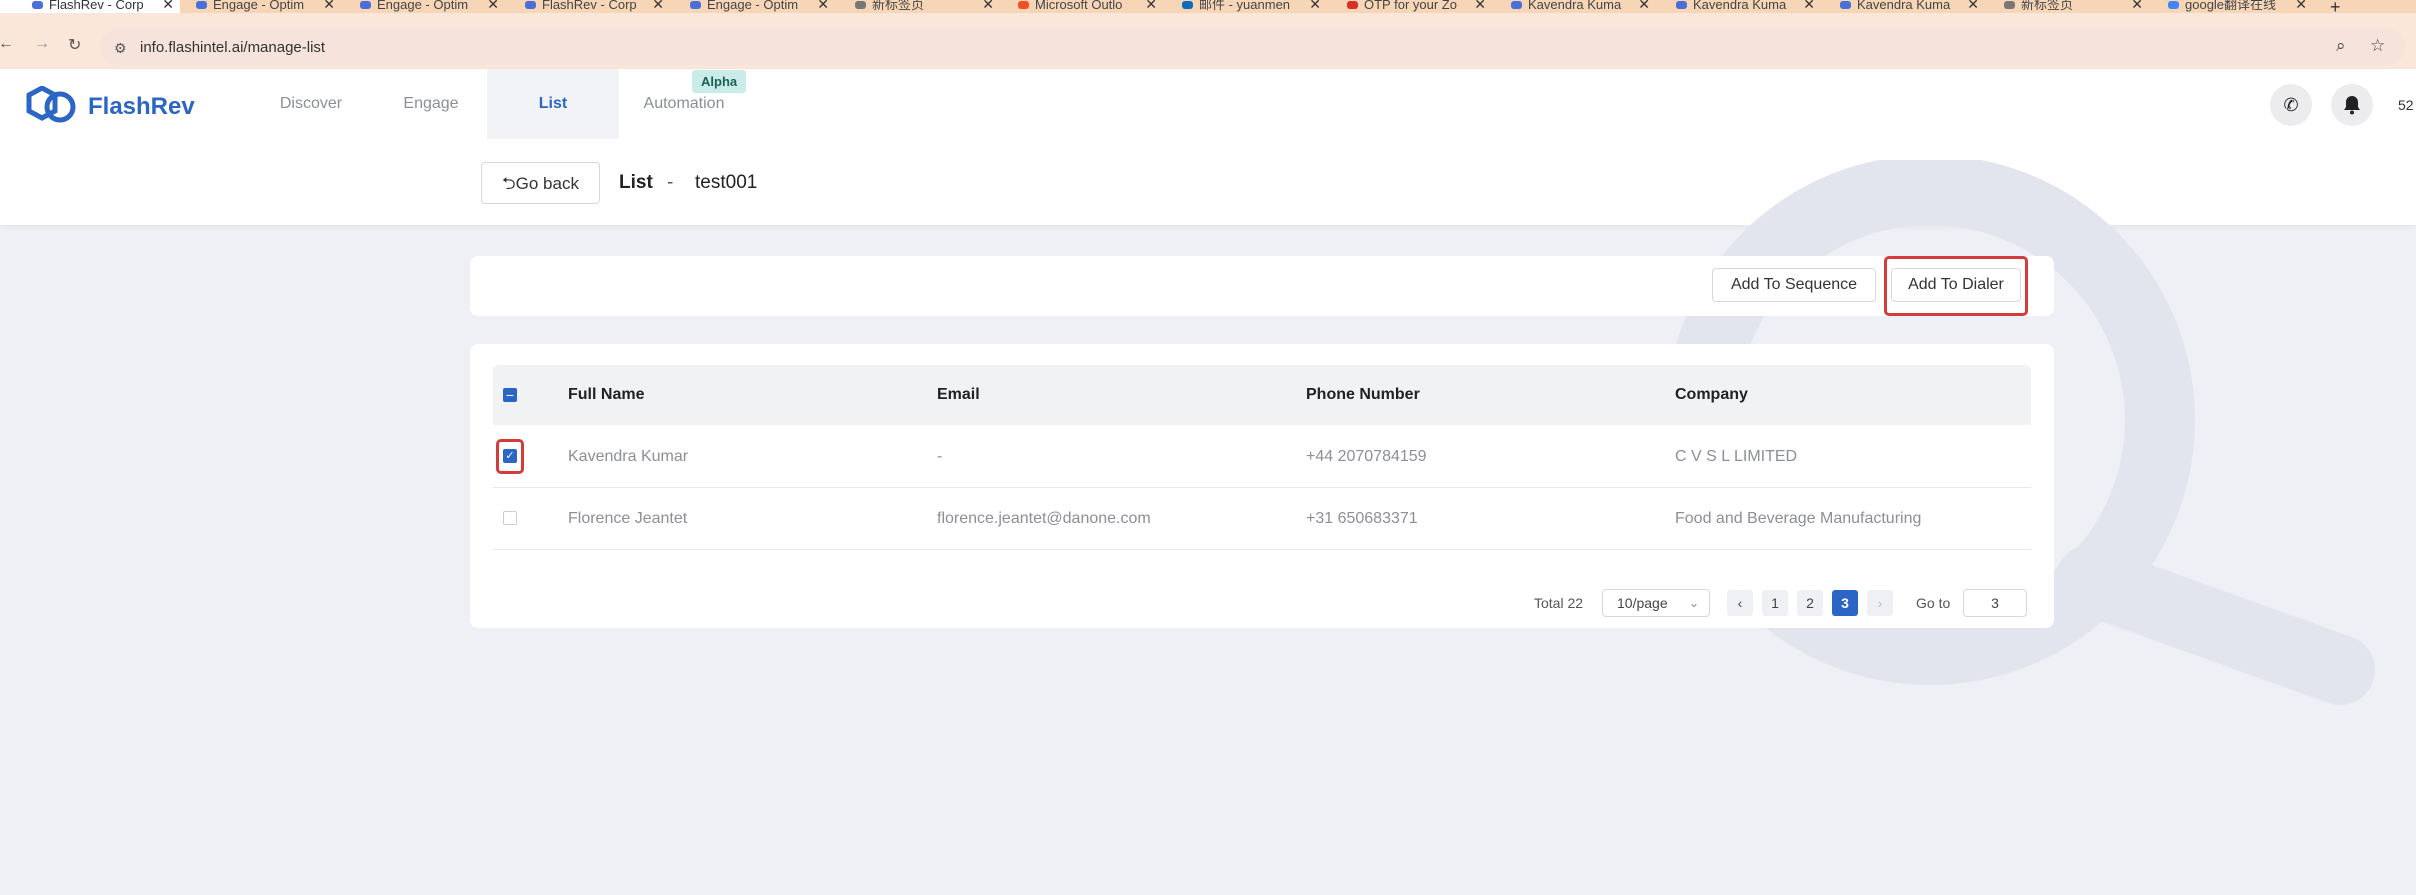  I want to click on cell-company: Food and Beverage Manufacturing, so click(1798, 518).